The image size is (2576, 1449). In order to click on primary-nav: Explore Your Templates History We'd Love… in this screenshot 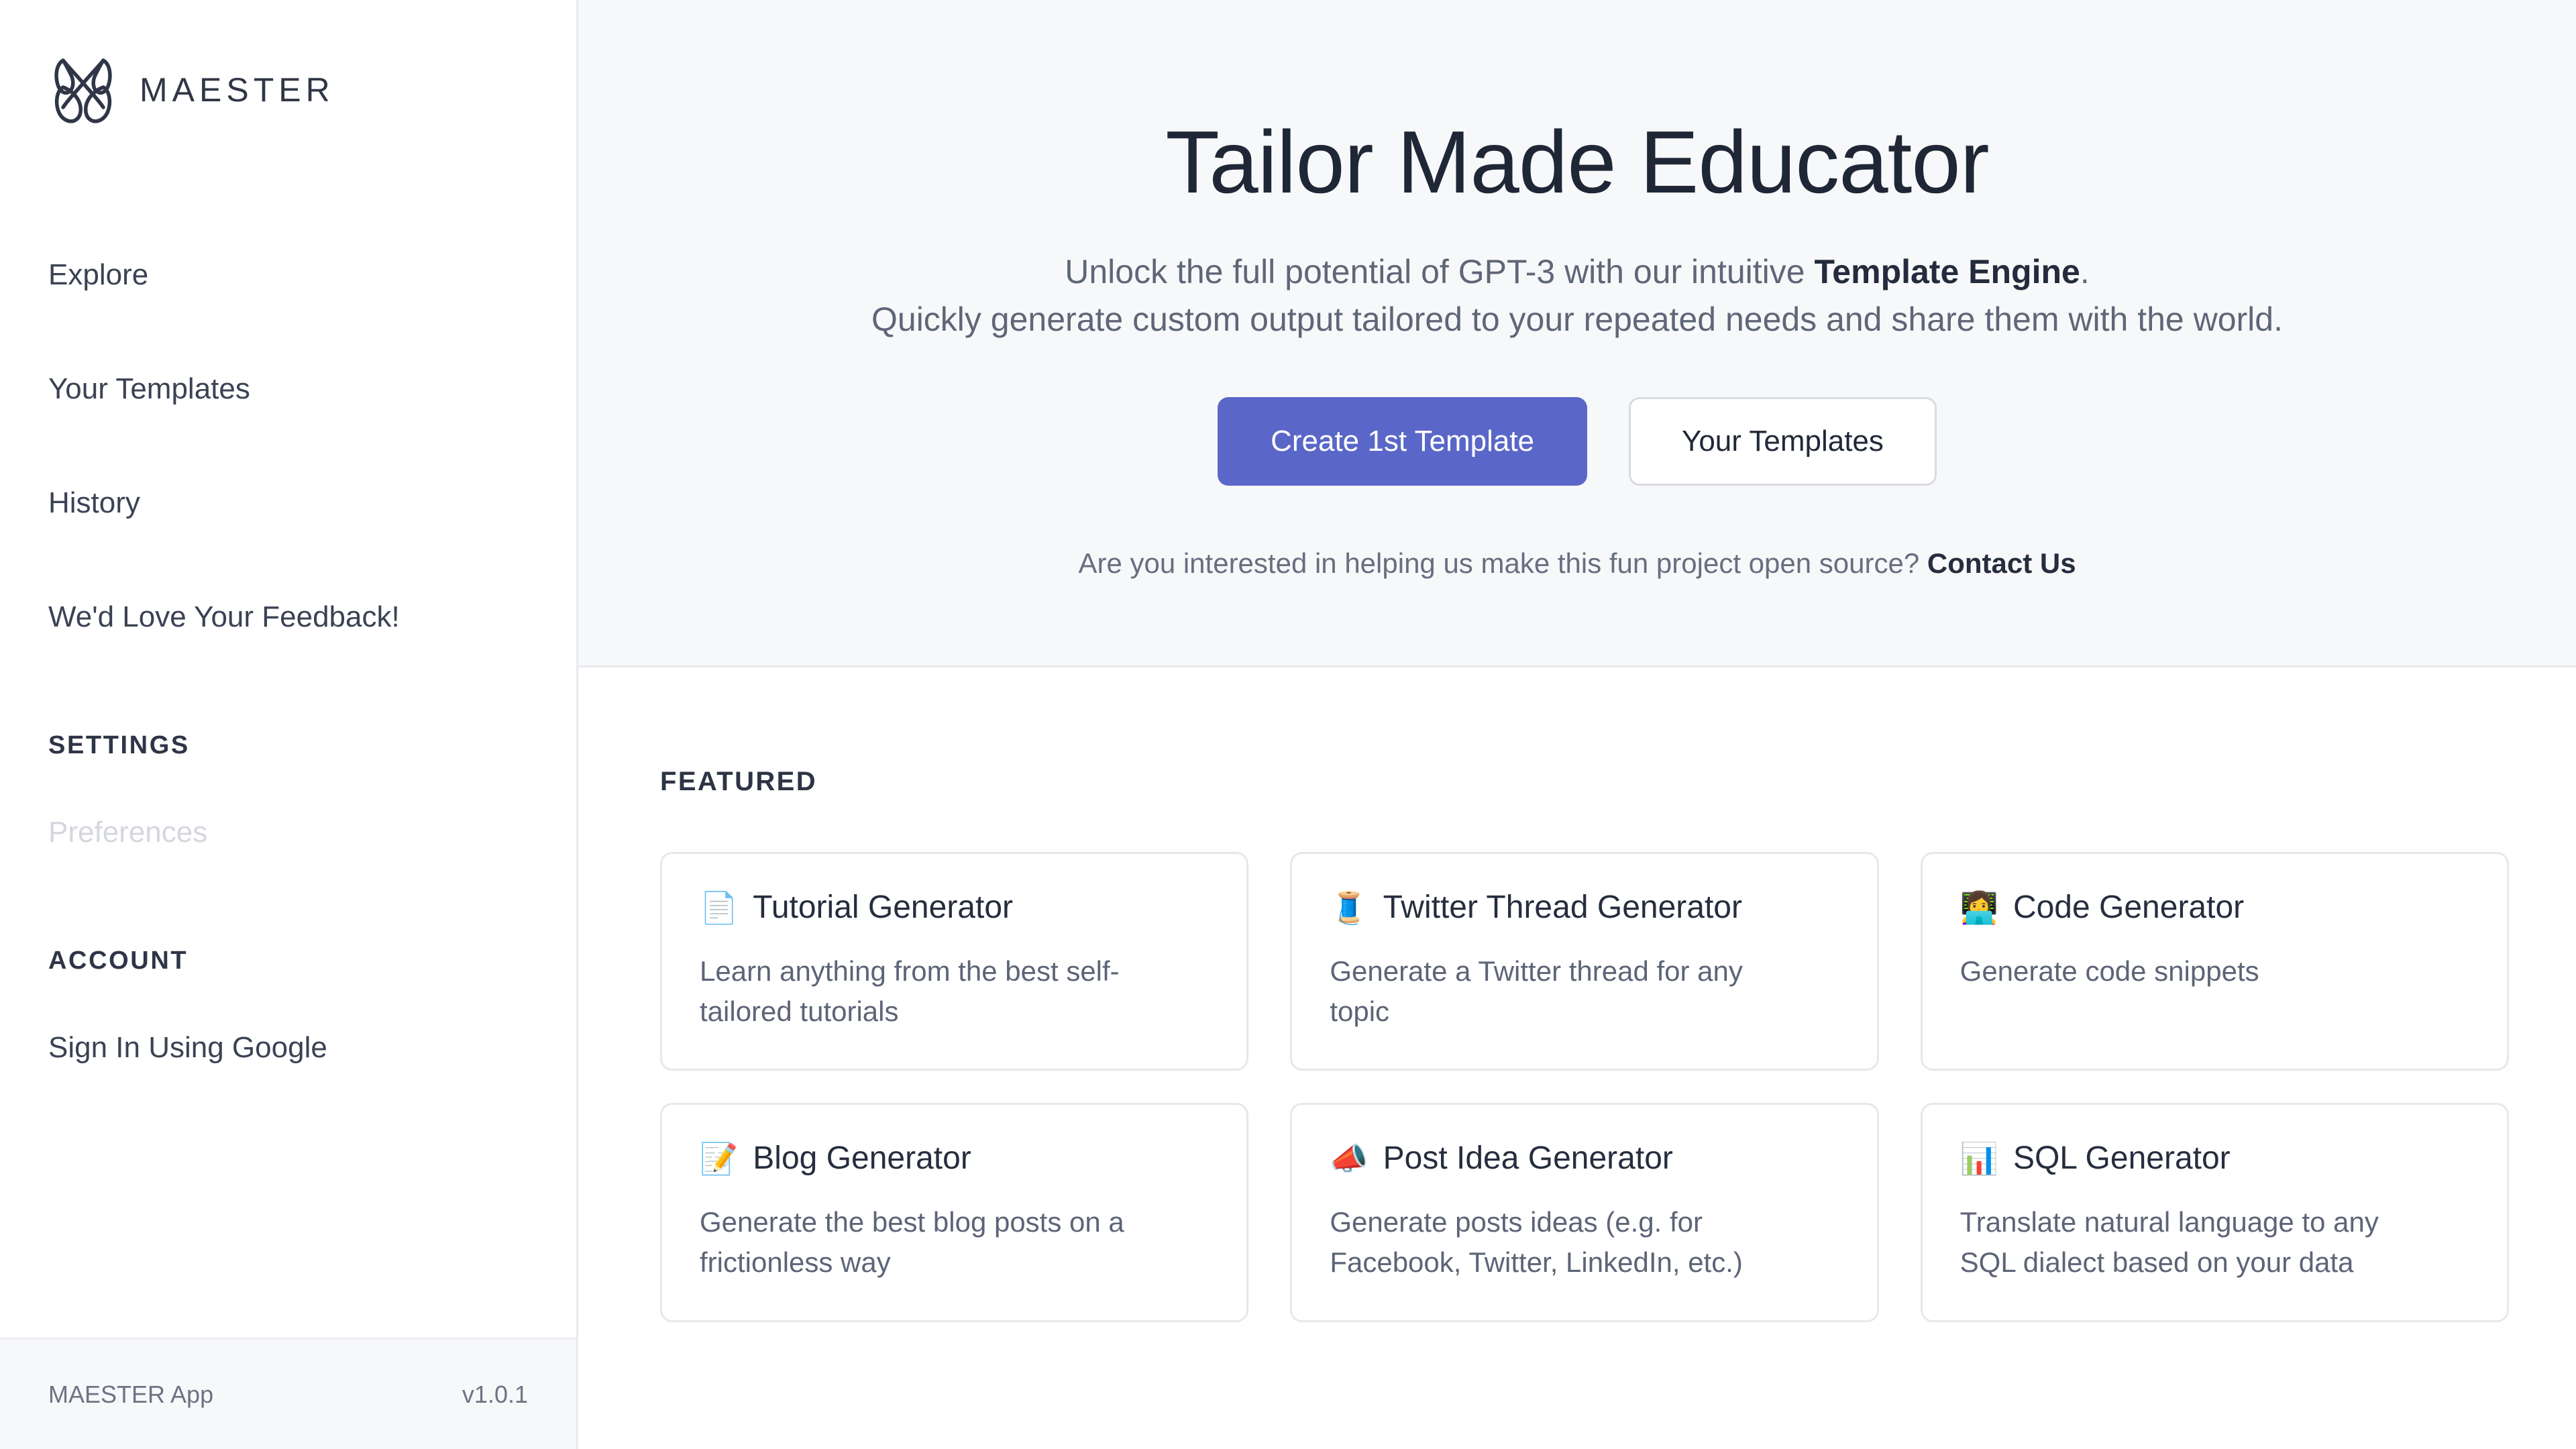, I will do `click(288, 661)`.